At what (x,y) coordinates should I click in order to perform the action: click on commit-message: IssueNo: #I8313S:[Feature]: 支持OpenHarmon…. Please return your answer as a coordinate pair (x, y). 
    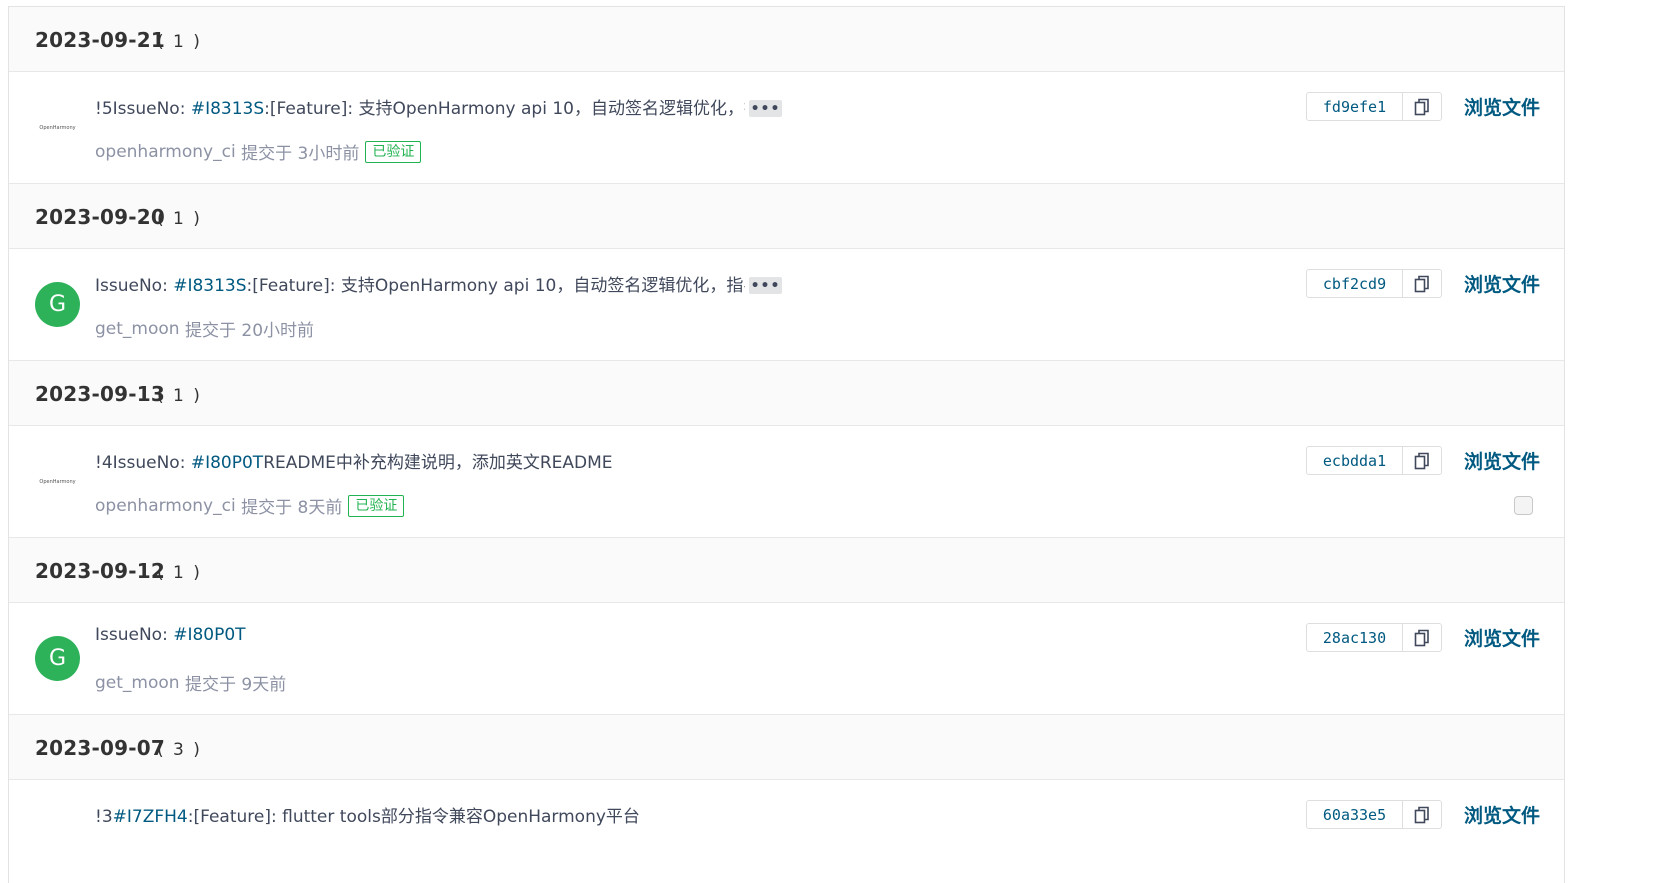
    Looking at the image, I should click on (420, 283).